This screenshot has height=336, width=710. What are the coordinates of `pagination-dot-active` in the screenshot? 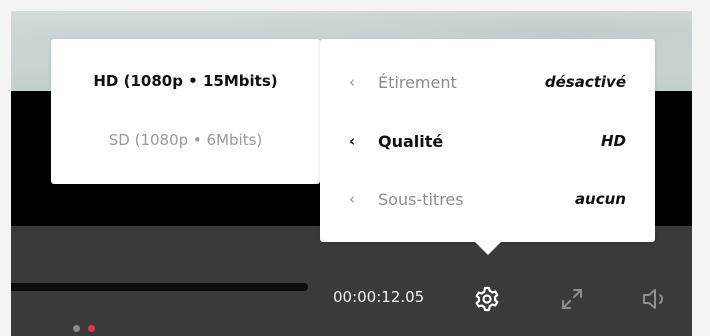 It's located at (91, 328).